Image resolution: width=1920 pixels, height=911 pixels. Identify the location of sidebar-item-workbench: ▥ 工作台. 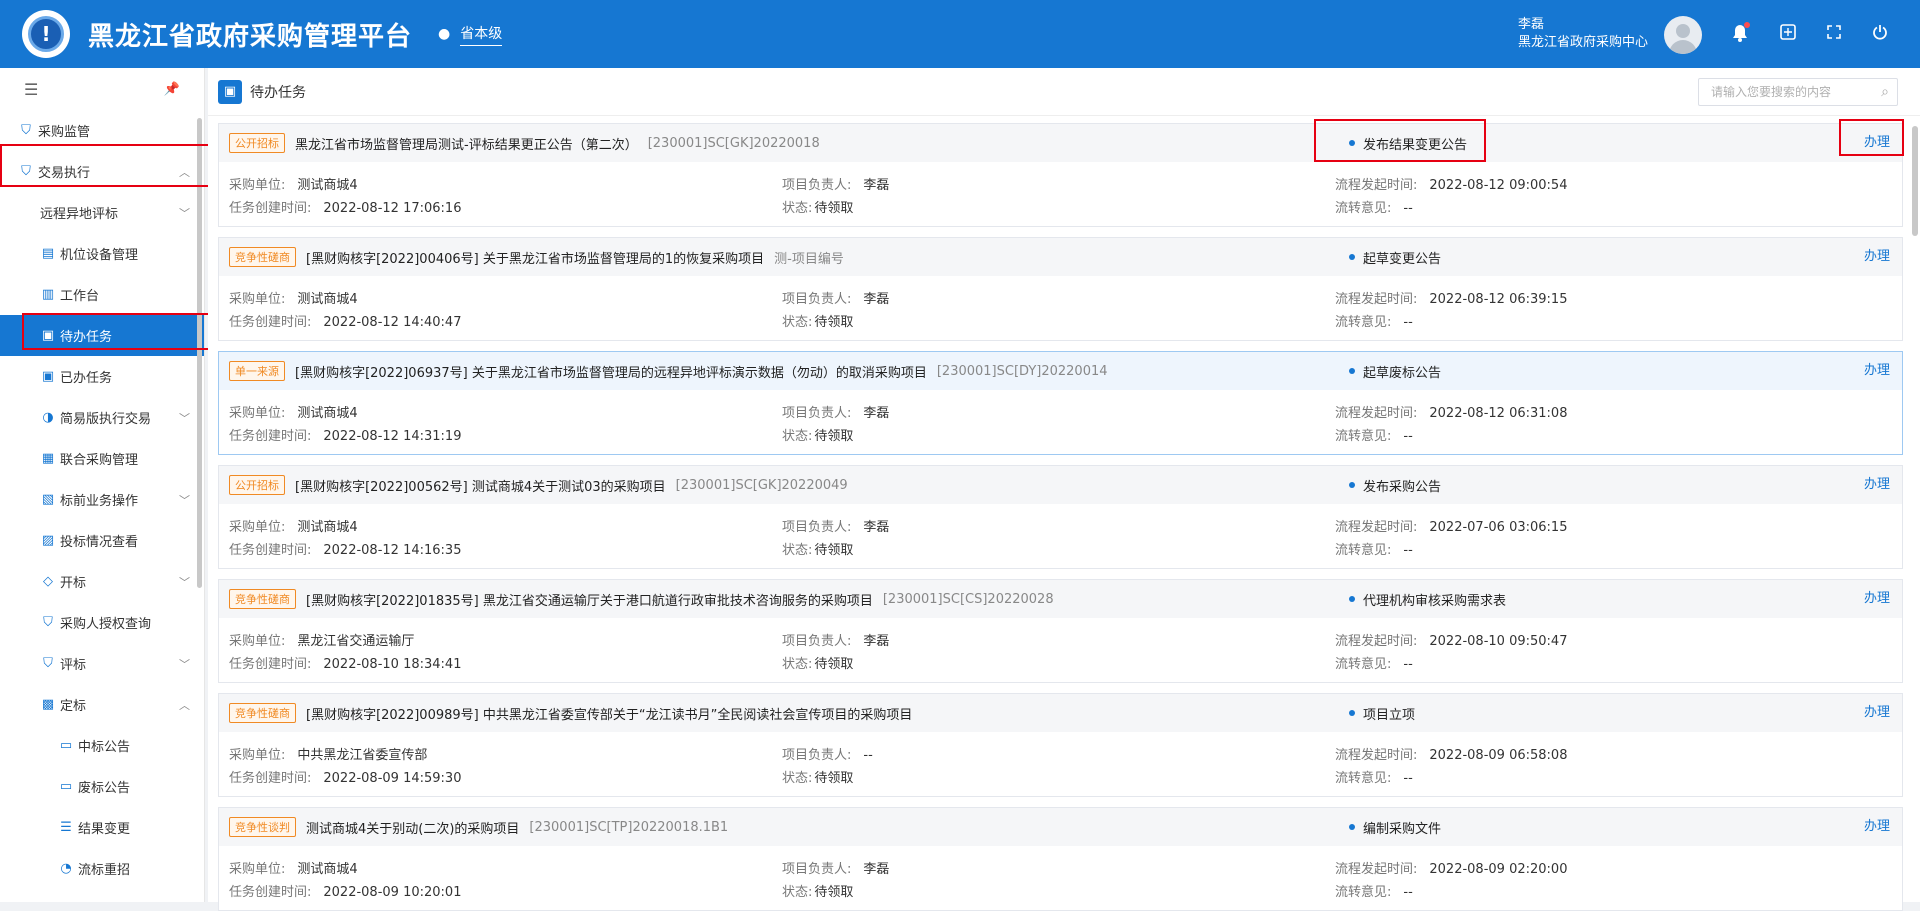
(102, 294).